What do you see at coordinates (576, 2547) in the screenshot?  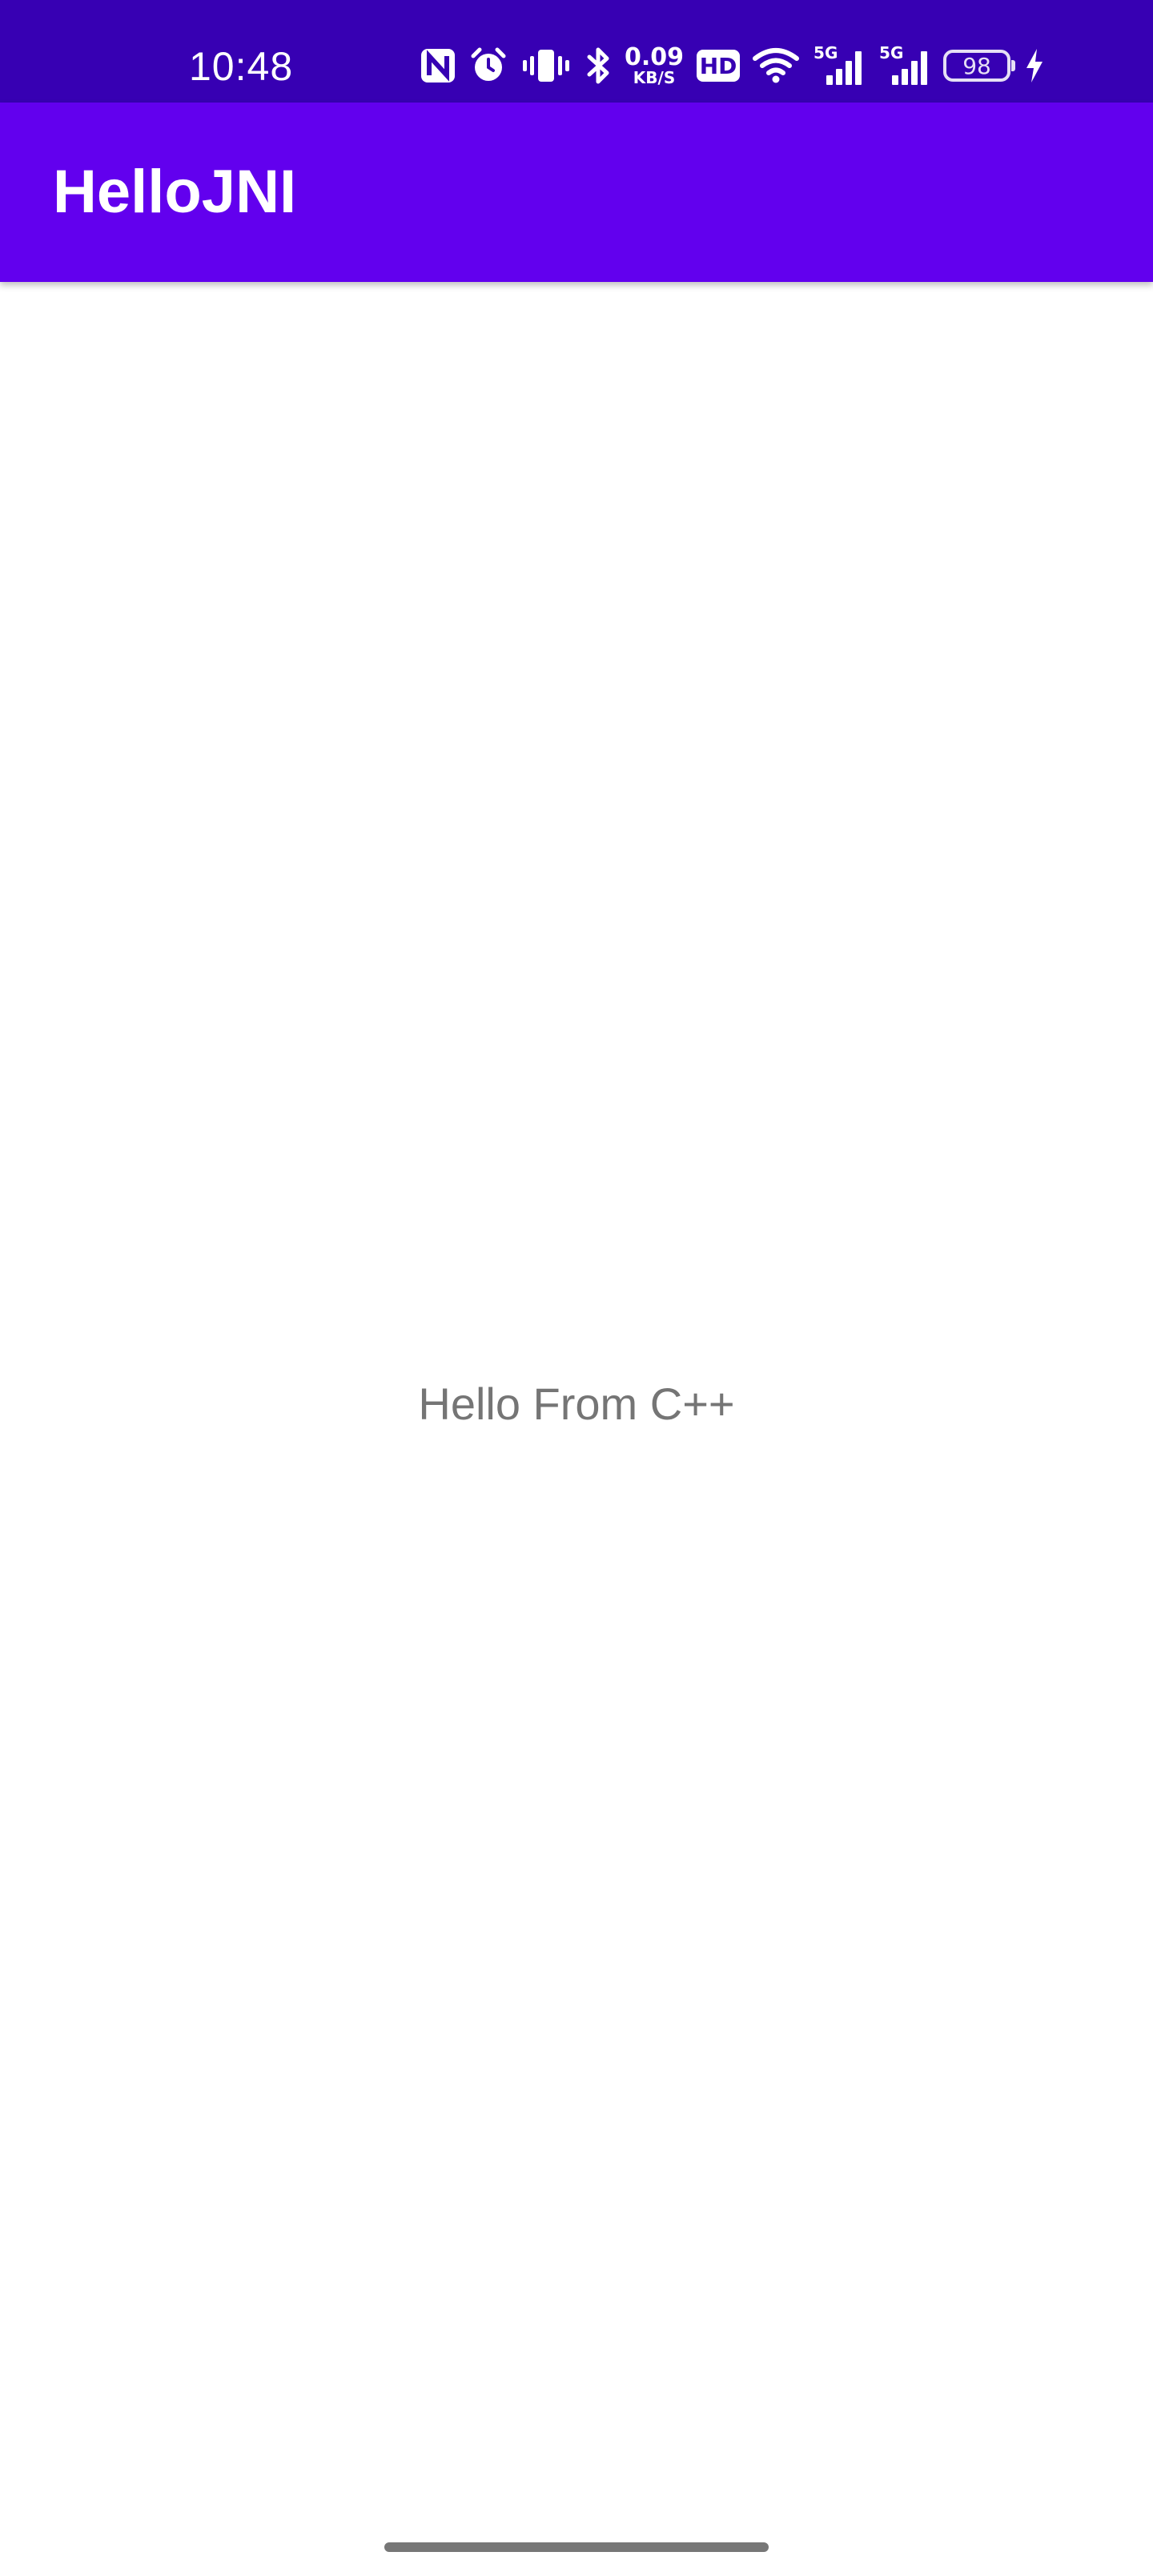 I see `gesture-navigation-bar` at bounding box center [576, 2547].